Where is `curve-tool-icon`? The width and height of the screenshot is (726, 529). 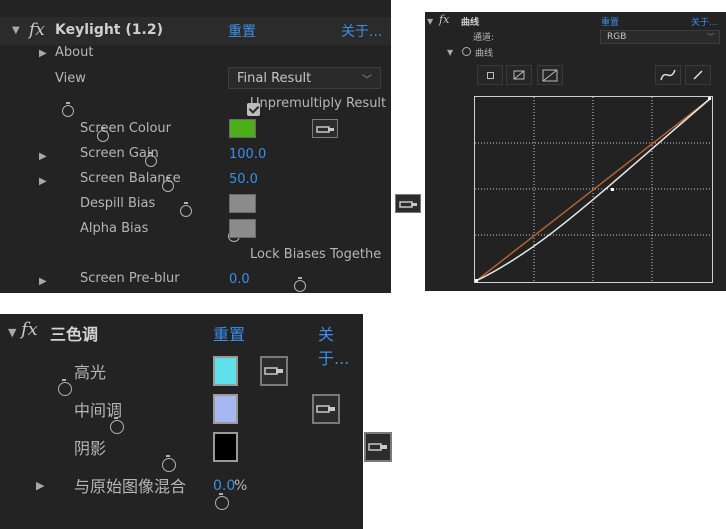 curve-tool-icon is located at coordinates (668, 75).